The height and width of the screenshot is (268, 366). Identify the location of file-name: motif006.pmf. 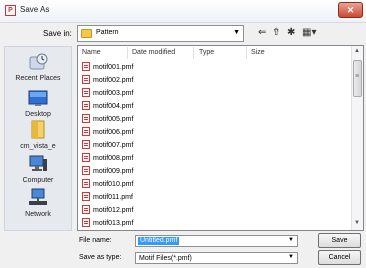
(113, 132).